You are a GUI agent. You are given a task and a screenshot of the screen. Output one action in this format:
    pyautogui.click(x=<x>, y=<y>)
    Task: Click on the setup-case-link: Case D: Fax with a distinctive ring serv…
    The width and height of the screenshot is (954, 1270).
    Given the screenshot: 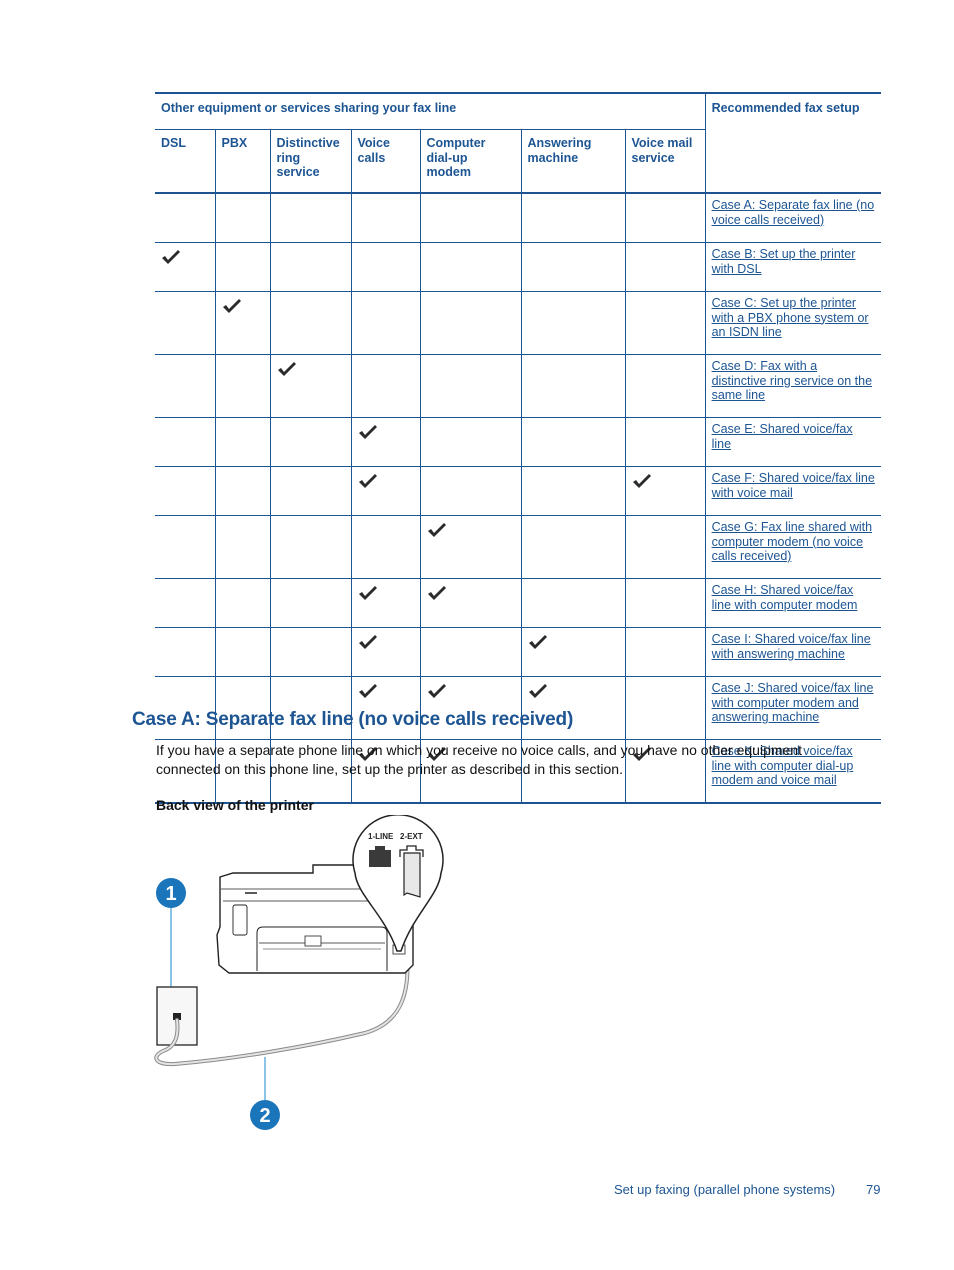 What is the action you would take?
    pyautogui.click(x=792, y=380)
    